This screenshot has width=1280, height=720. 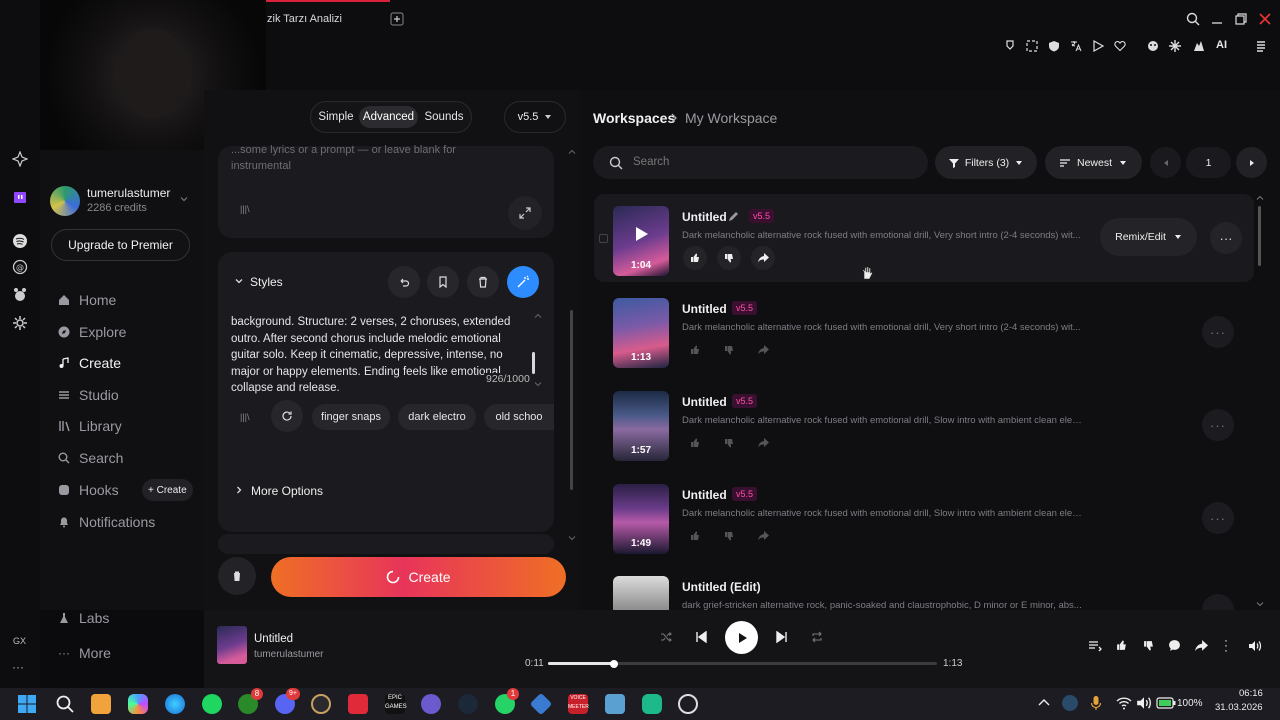 What do you see at coordinates (1093, 162) in the screenshot?
I see `sort-button: Newest` at bounding box center [1093, 162].